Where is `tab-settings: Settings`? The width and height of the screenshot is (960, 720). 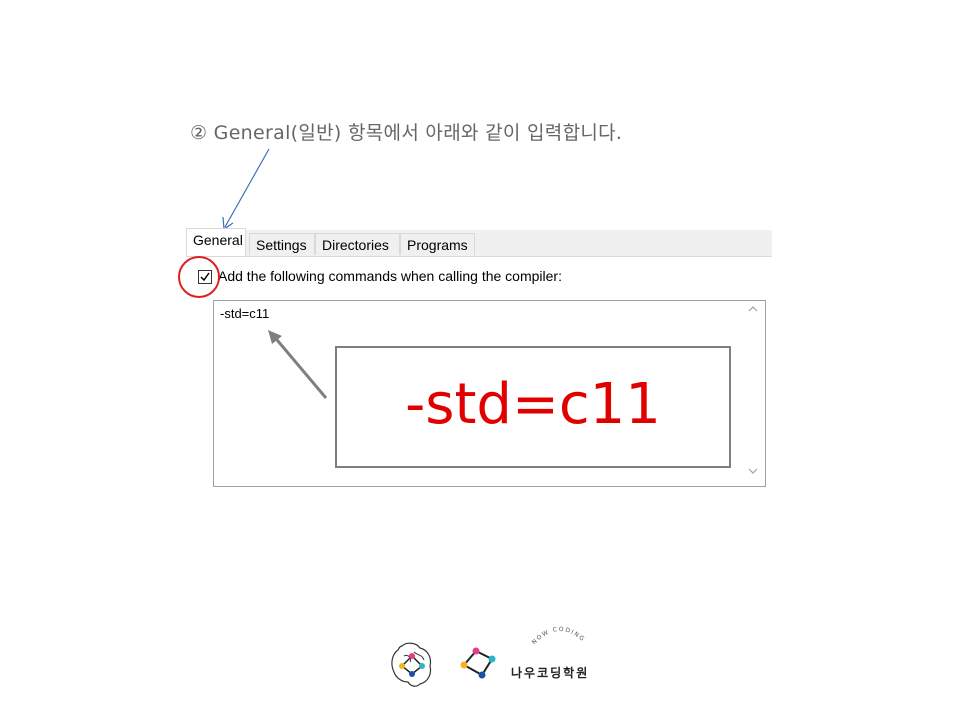
tab-settings: Settings is located at coordinates (282, 244).